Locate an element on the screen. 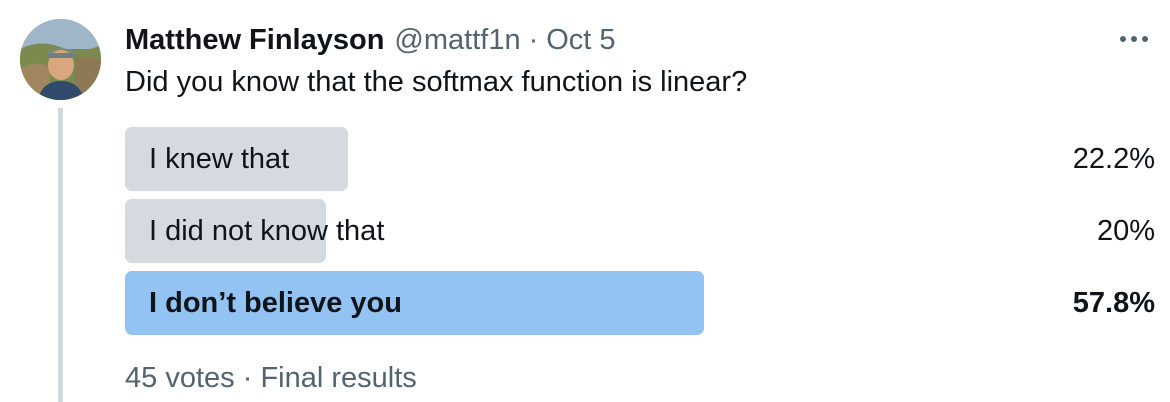  author-name: Matthew Finlayson is located at coordinates (254, 40).